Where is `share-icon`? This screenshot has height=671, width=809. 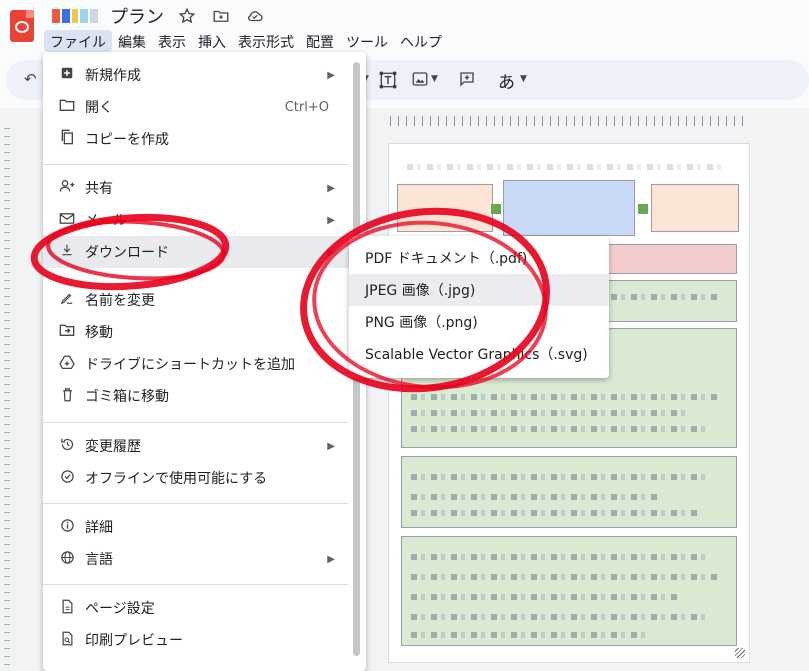
share-icon is located at coordinates (67, 188).